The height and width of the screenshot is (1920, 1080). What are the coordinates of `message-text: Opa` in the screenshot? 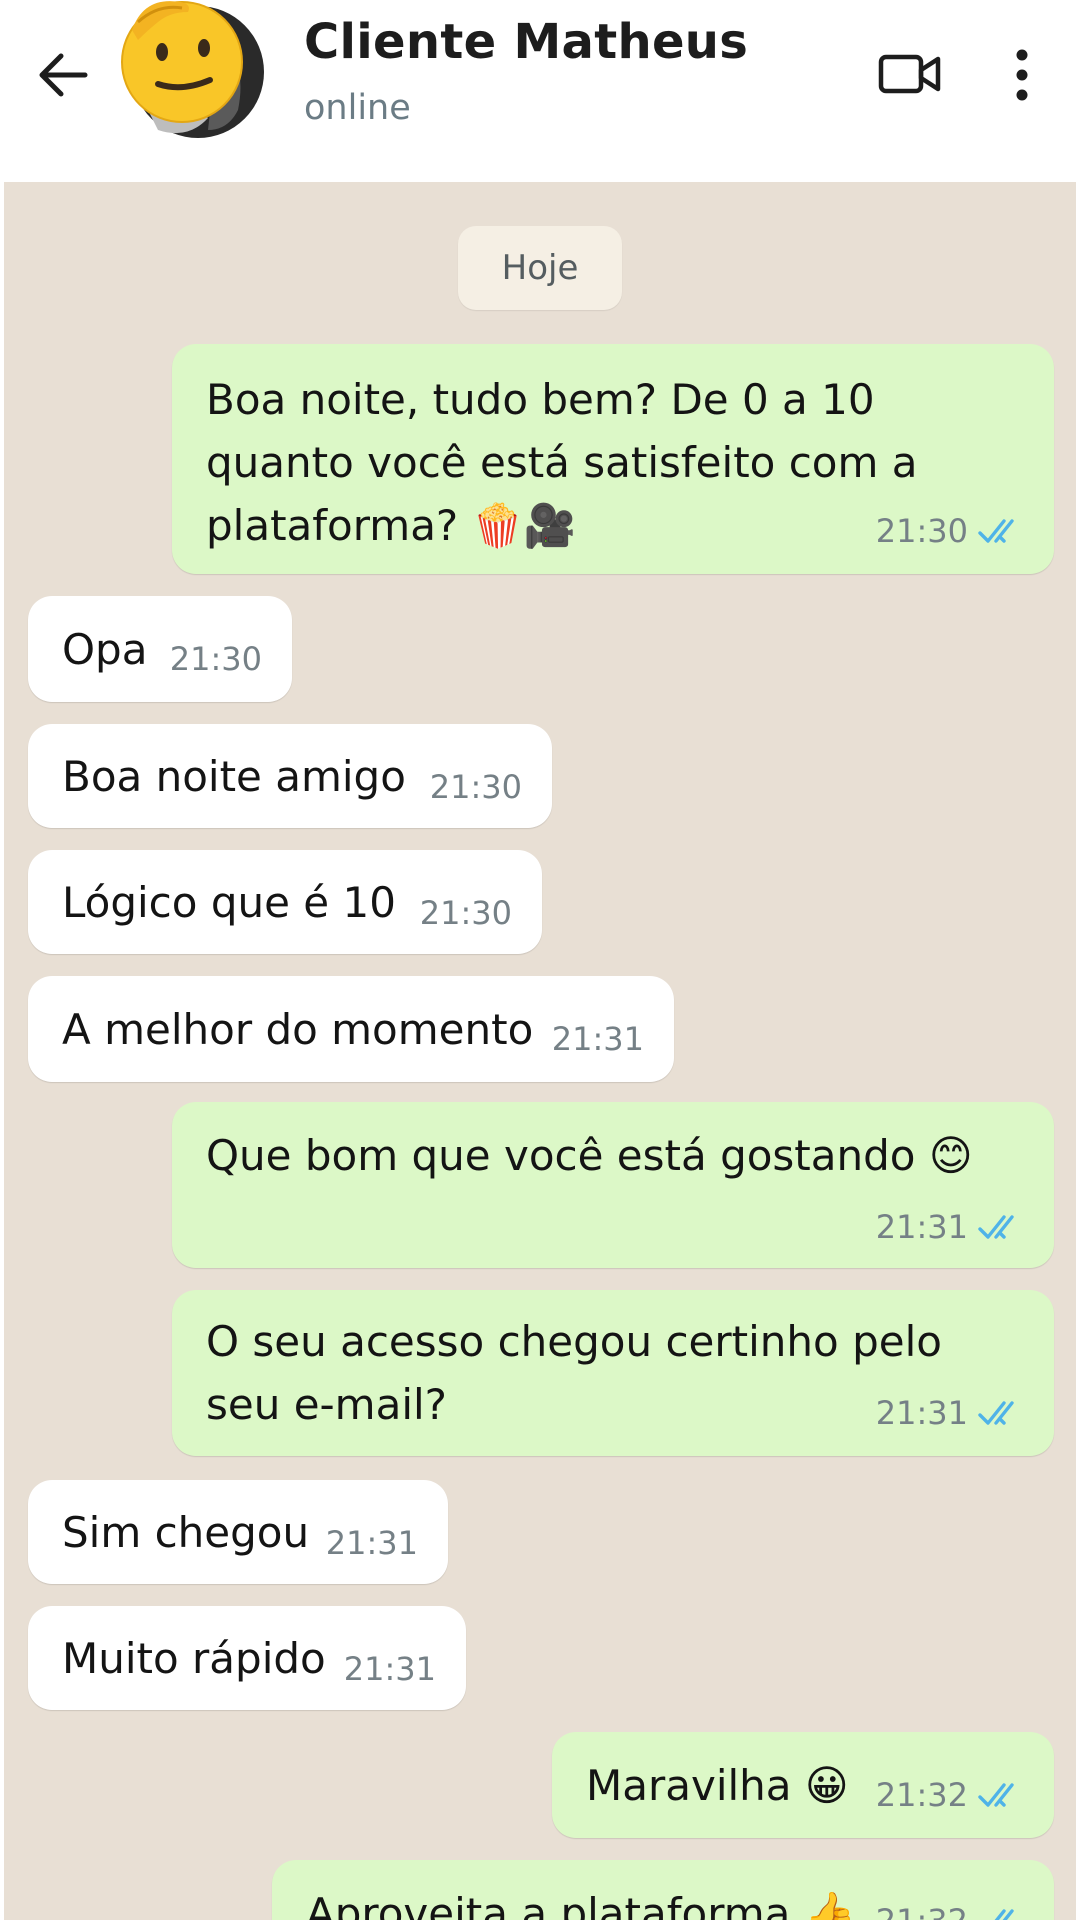 It's located at (105, 649).